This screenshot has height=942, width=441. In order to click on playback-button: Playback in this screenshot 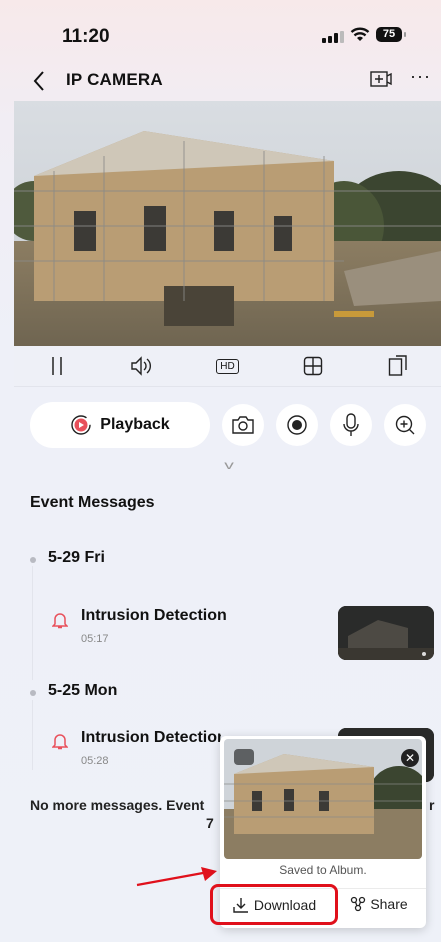, I will do `click(120, 425)`.